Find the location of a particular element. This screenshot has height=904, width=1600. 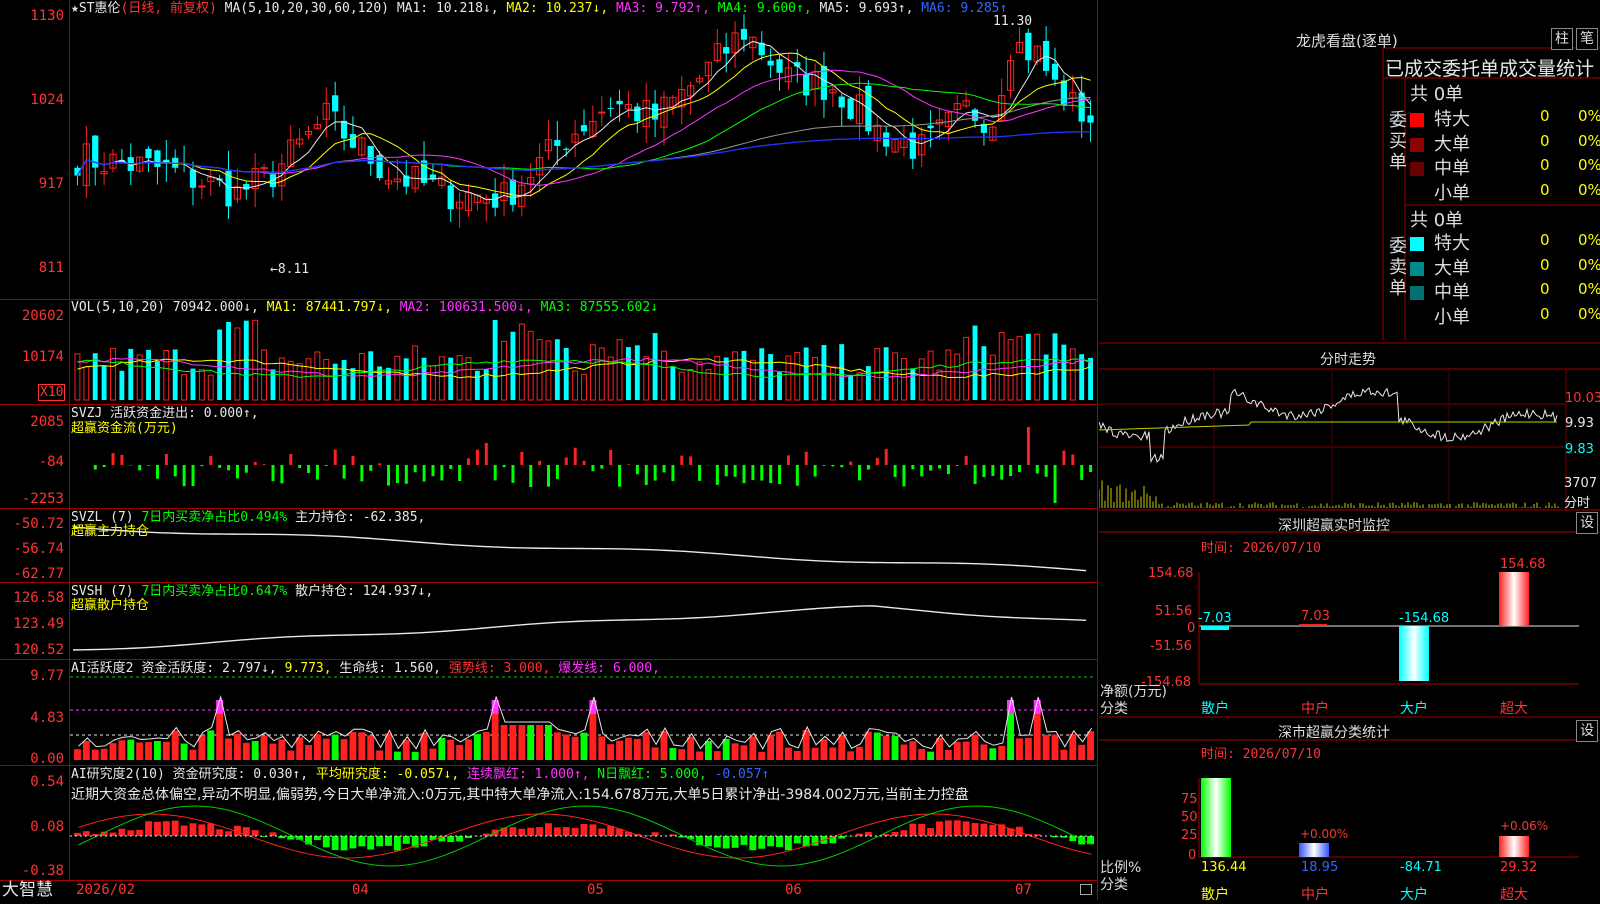

y-tick: 51.56 is located at coordinates (1173, 611).